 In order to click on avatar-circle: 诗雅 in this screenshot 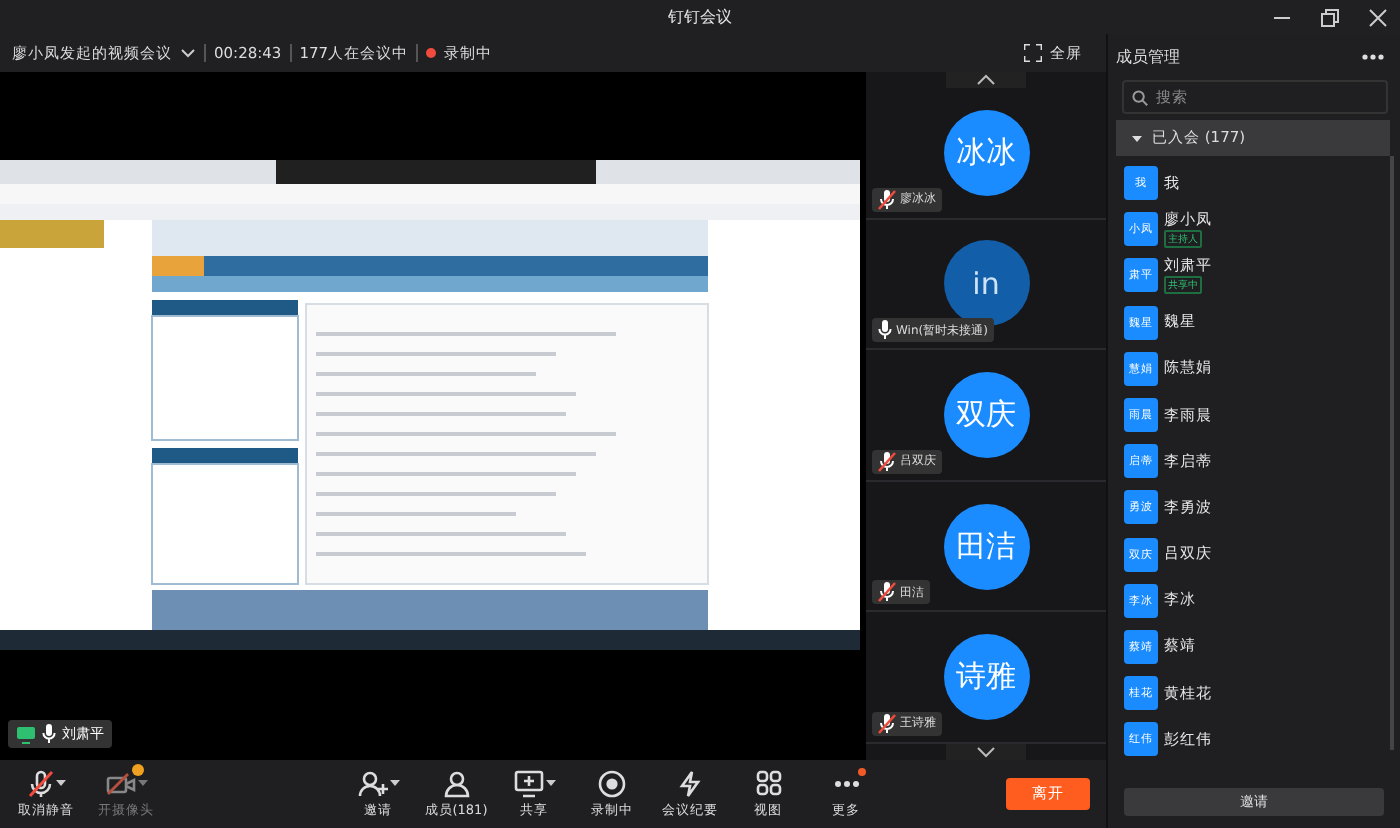, I will do `click(986, 677)`.